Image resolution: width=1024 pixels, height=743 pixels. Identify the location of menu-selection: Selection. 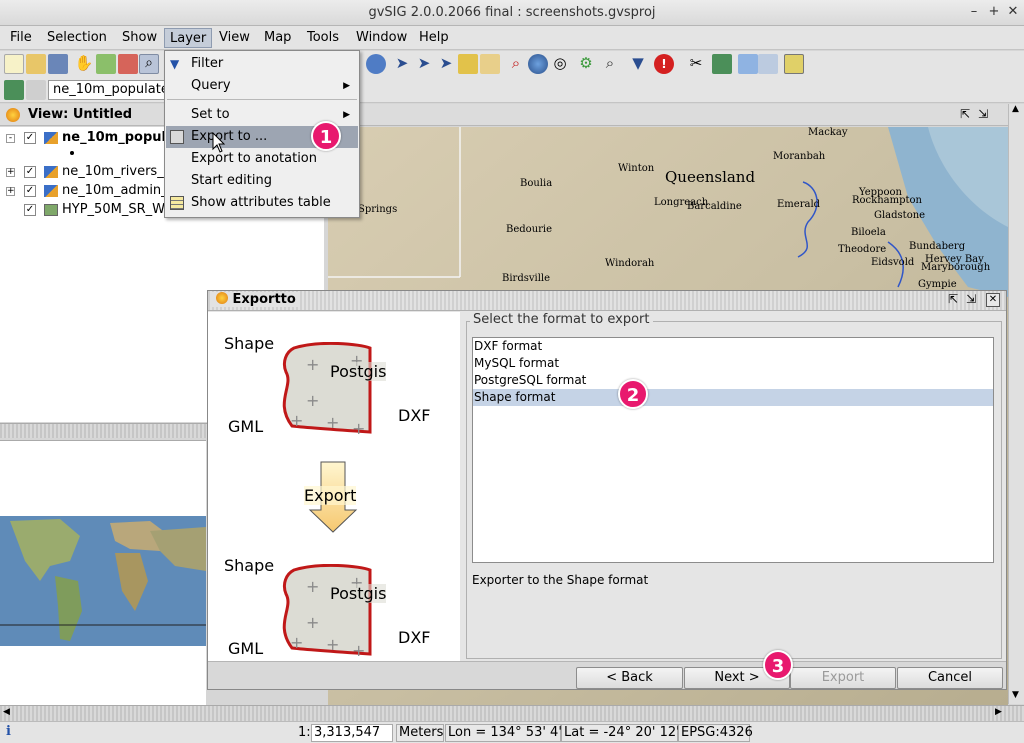
(77, 38).